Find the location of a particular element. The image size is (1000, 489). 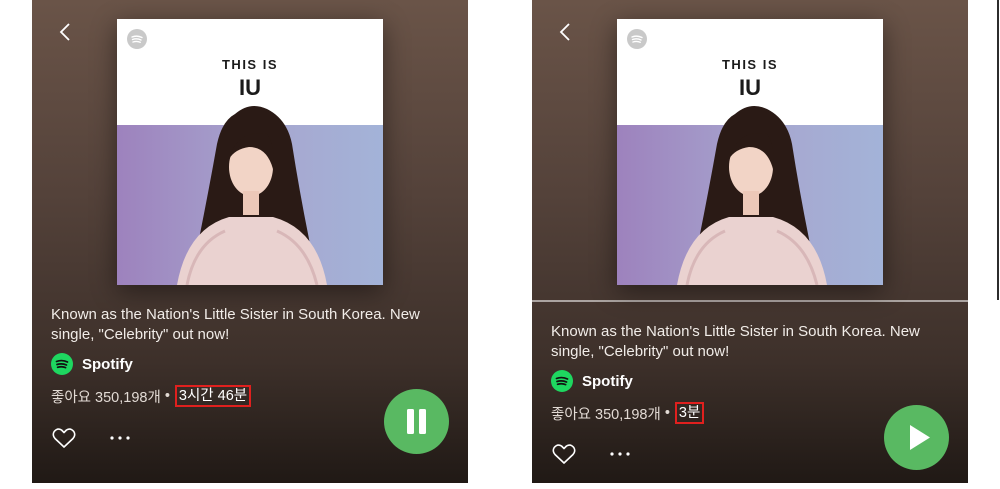

pause-button is located at coordinates (416, 421).